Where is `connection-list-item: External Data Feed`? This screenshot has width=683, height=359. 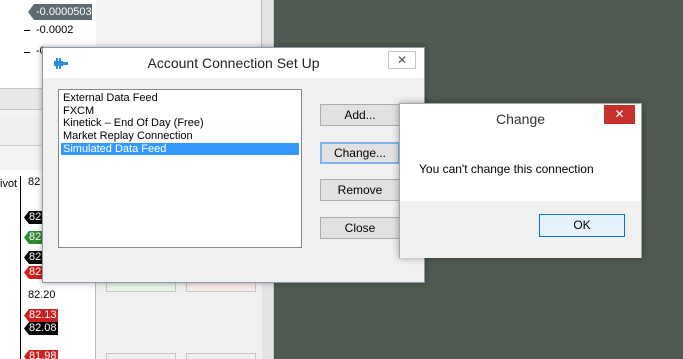 connection-list-item: External Data Feed is located at coordinates (180, 98).